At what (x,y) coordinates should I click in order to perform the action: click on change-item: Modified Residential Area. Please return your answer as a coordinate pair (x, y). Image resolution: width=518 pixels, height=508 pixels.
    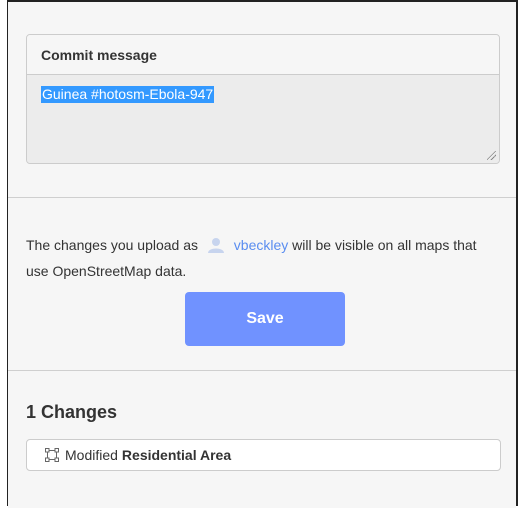
    Looking at the image, I should click on (263, 455).